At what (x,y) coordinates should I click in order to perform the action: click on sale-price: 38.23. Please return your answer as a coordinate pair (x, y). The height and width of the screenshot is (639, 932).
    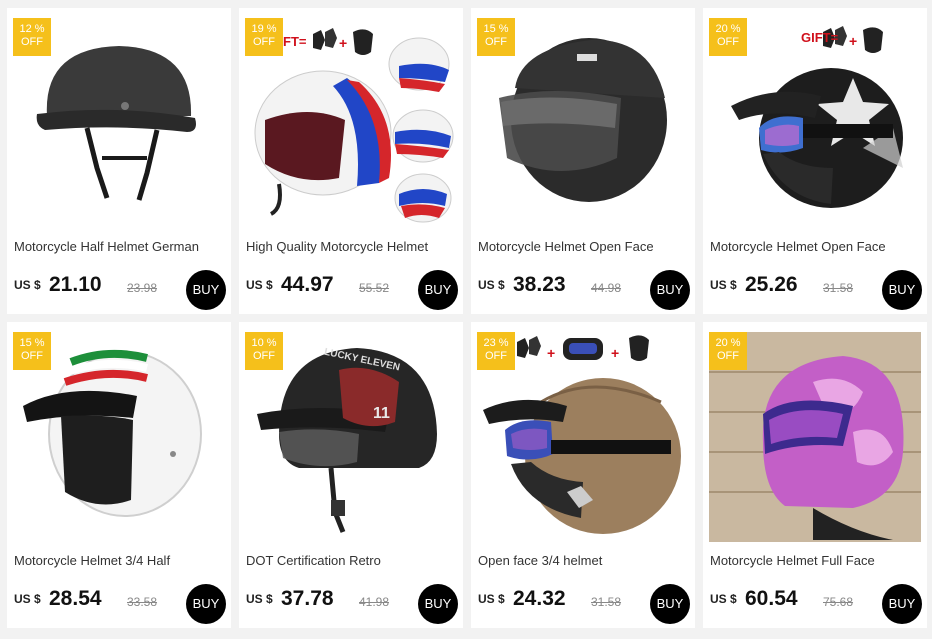
    Looking at the image, I should click on (539, 284).